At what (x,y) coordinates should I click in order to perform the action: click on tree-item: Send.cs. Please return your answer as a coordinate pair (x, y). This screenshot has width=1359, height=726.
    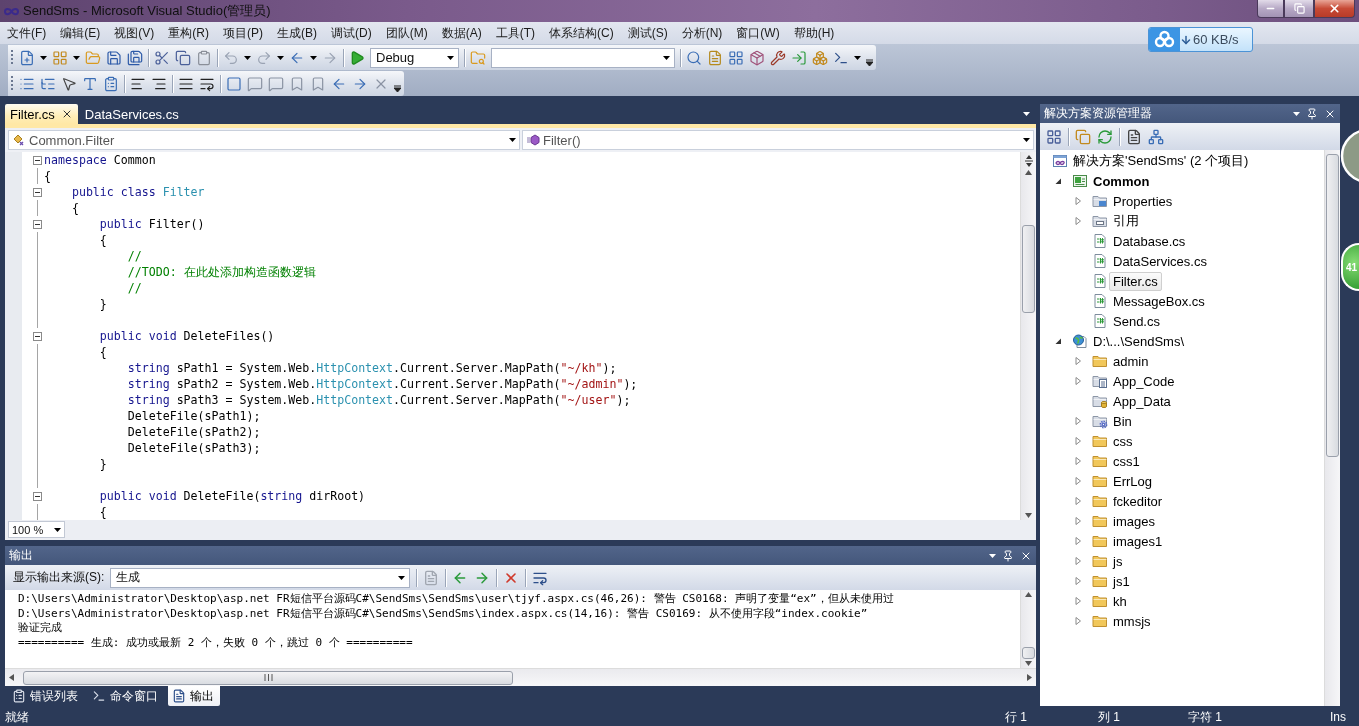
    Looking at the image, I should click on (1136, 321).